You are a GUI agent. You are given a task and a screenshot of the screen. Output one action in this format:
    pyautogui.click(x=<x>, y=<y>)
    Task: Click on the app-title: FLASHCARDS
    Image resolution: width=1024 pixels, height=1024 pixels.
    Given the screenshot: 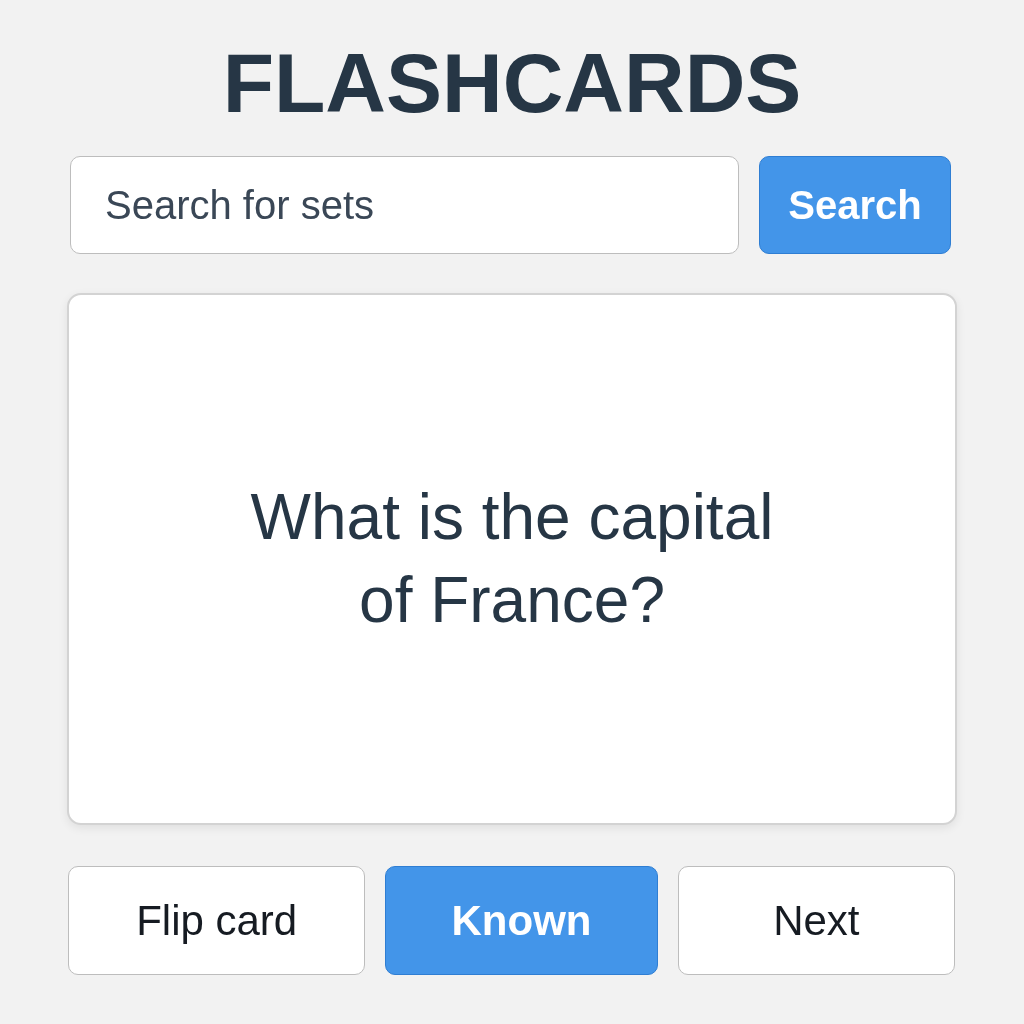 What is the action you would take?
    pyautogui.click(x=512, y=83)
    